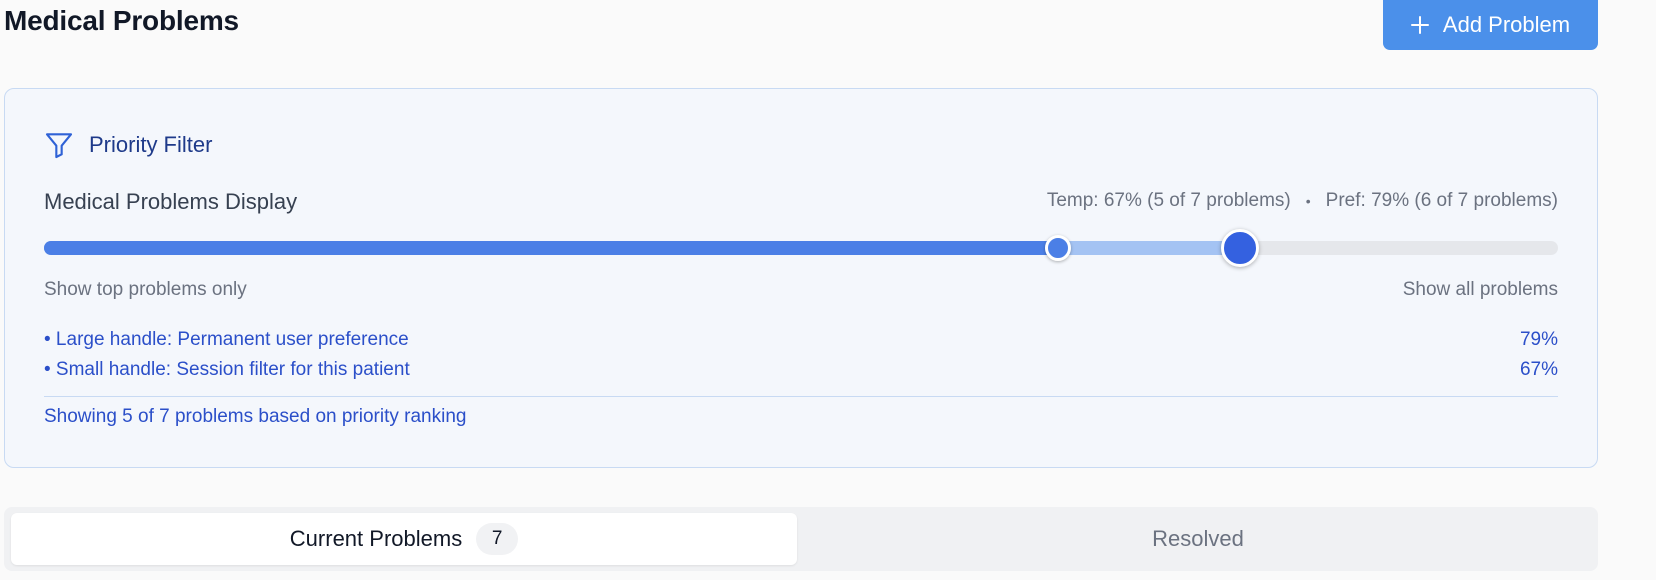  Describe the element at coordinates (1506, 24) in the screenshot. I see `add-problem-label: Add Problem` at that location.